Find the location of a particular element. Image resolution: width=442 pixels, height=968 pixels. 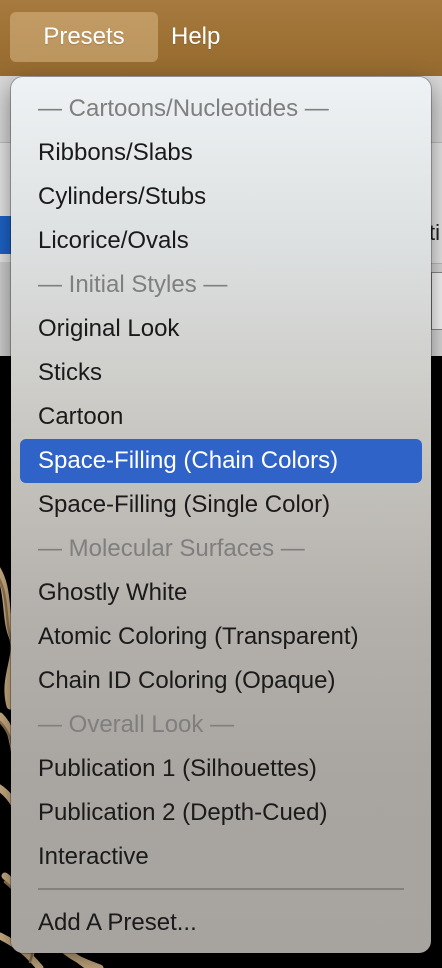

menu-item-original-look: Original Look is located at coordinates (221, 329).